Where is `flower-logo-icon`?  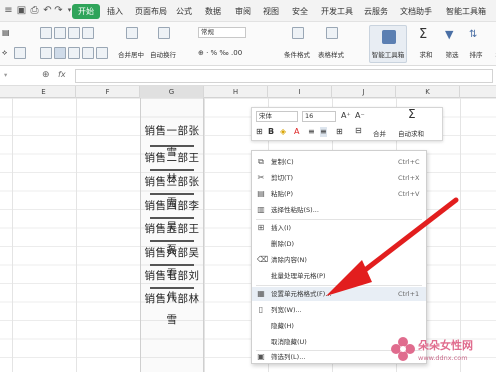 flower-logo-icon is located at coordinates (403, 349).